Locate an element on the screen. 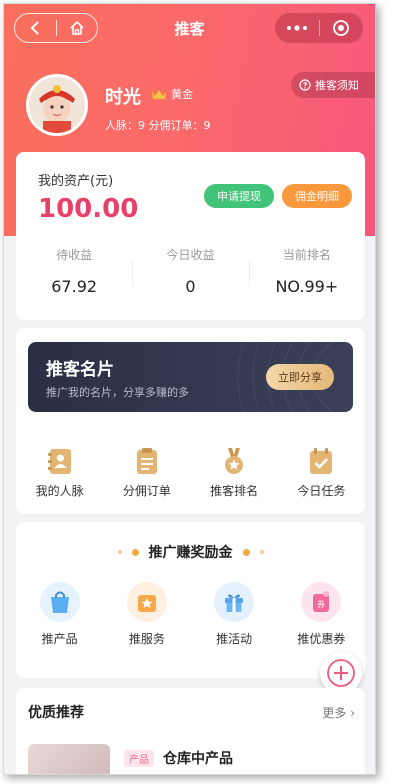 This screenshot has height=784, width=400. crown-icon is located at coordinates (159, 94).